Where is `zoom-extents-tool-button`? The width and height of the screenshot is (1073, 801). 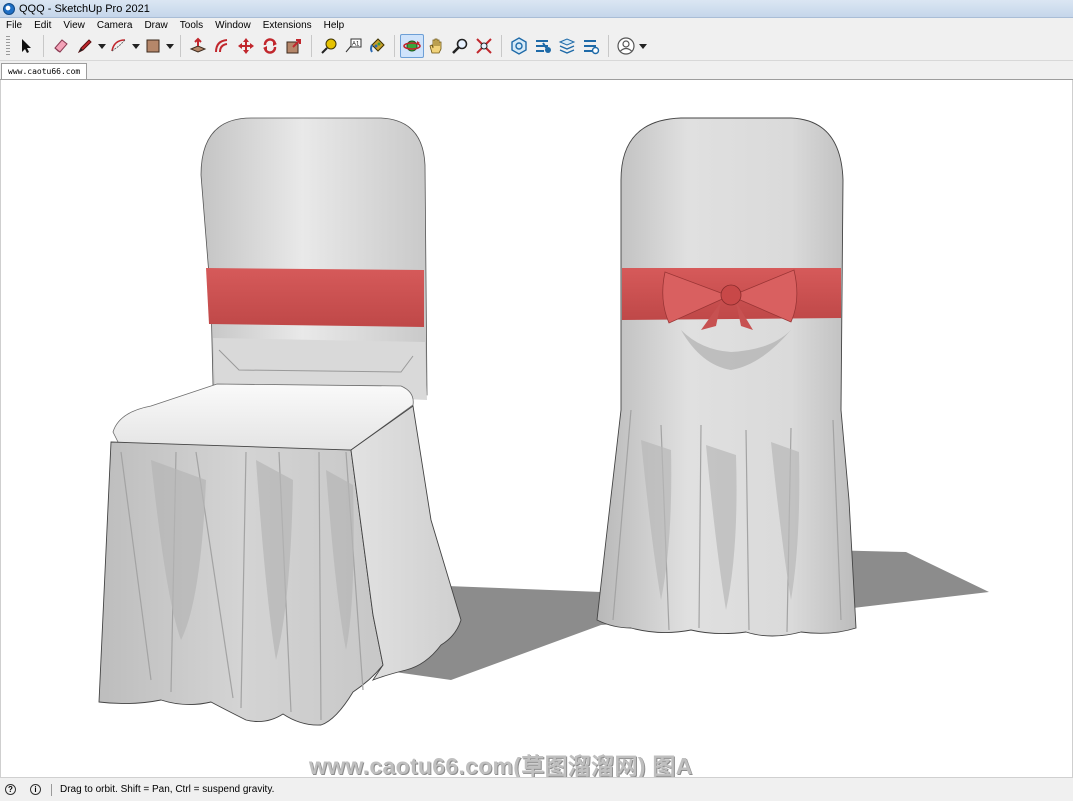 zoom-extents-tool-button is located at coordinates (484, 46).